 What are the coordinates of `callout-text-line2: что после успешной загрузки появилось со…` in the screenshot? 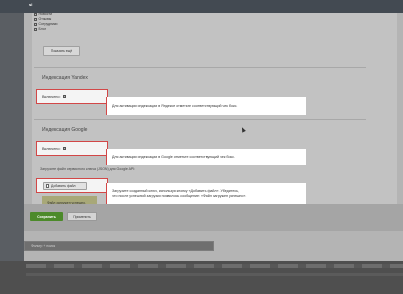 It's located at (179, 196).